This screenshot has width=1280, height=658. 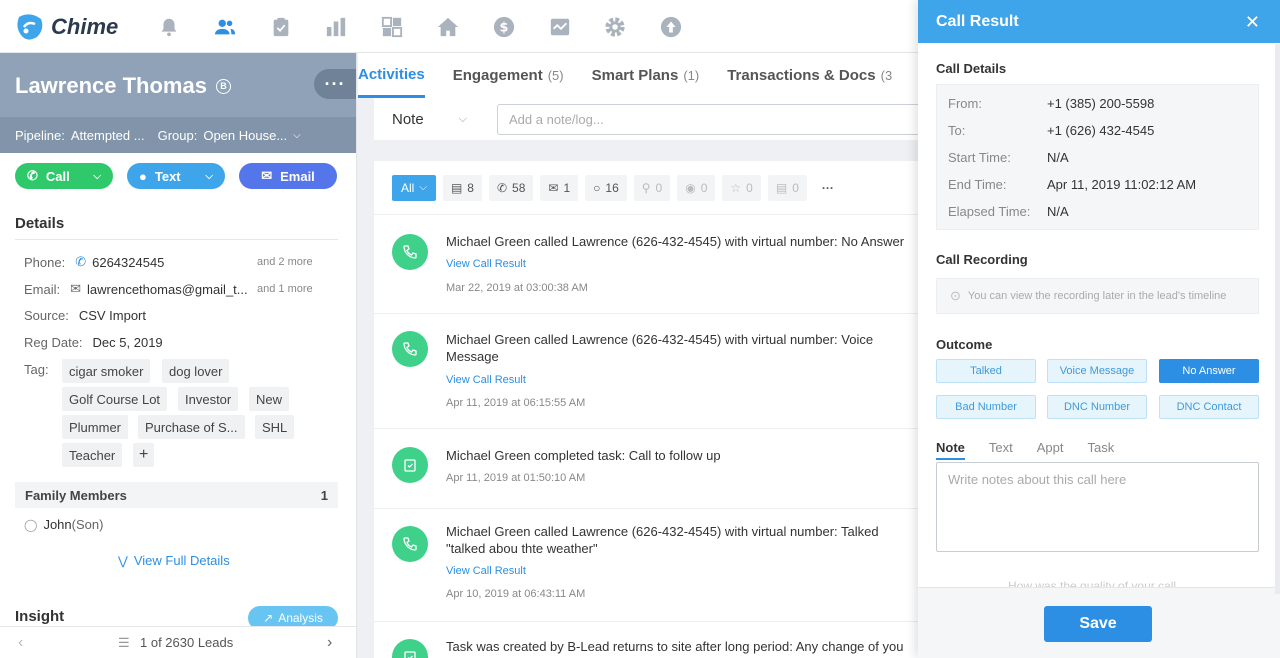 What do you see at coordinates (300, 618) in the screenshot?
I see `analysis-label: Analysis` at bounding box center [300, 618].